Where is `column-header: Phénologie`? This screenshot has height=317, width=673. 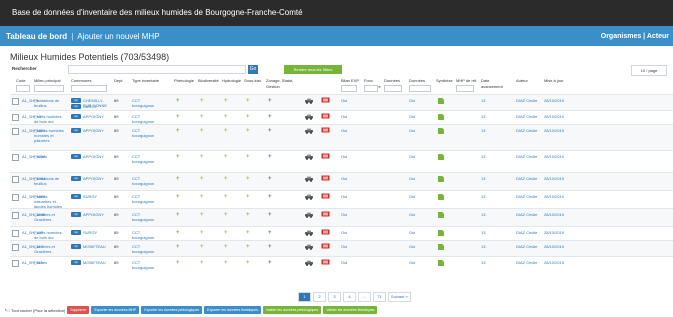
column-header: Phénologie is located at coordinates (185, 86).